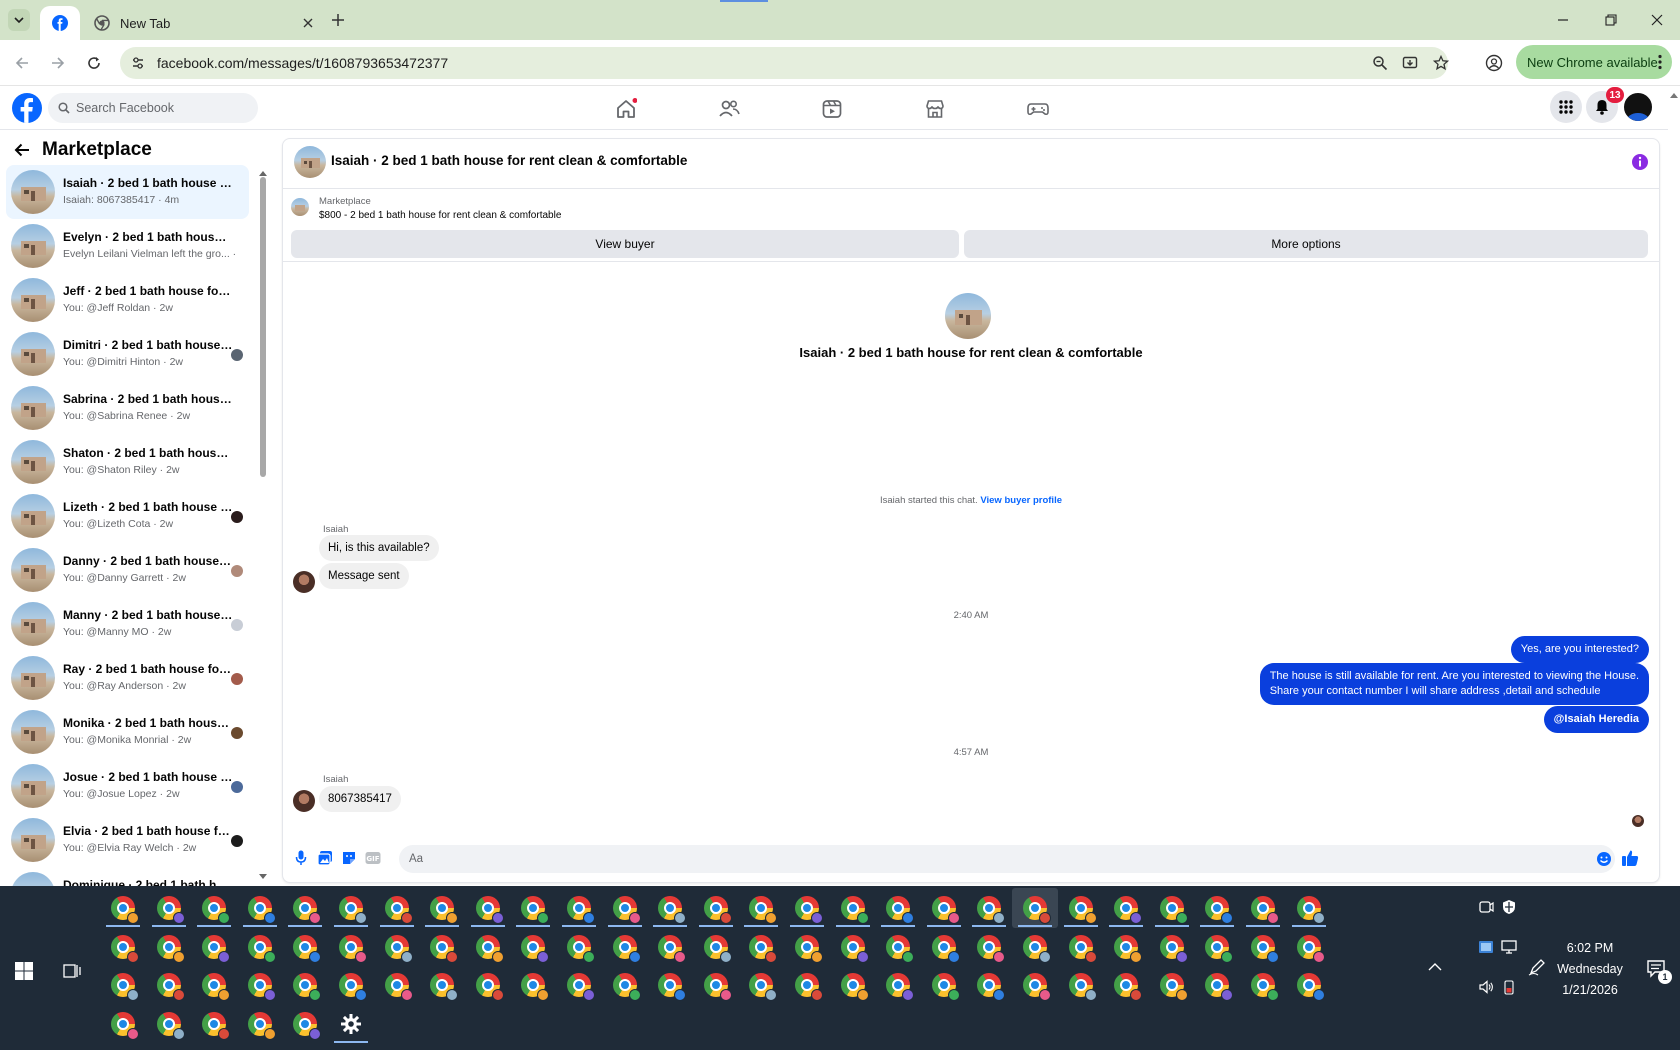 Image resolution: width=1680 pixels, height=1050 pixels. I want to click on address-bar: facebook.com/messages/t/1608793653472377, so click(784, 63).